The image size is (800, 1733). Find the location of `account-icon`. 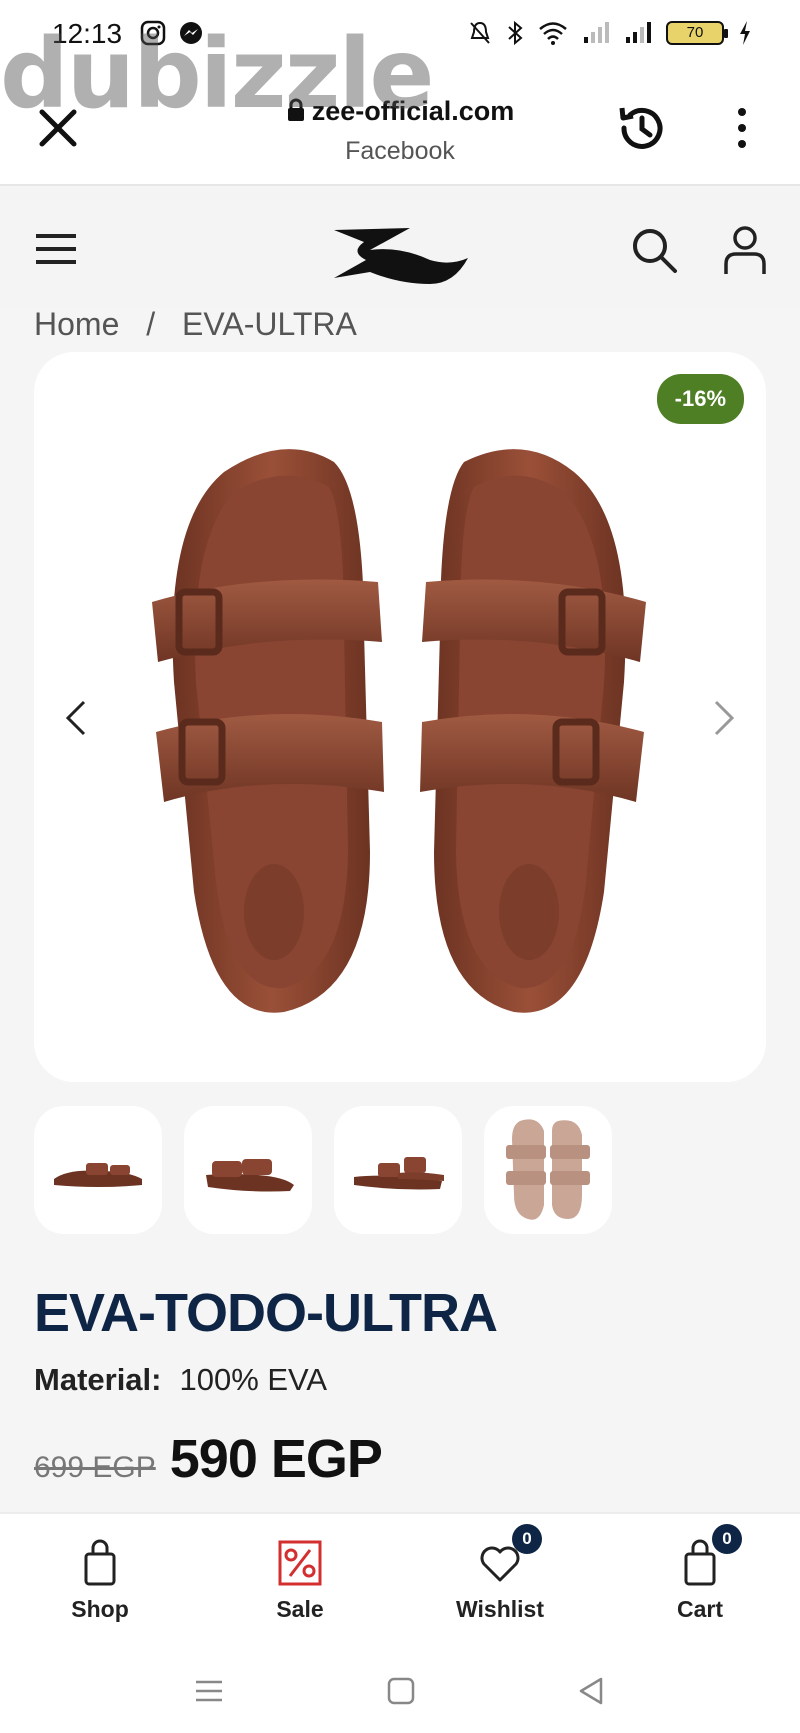

account-icon is located at coordinates (745, 250).